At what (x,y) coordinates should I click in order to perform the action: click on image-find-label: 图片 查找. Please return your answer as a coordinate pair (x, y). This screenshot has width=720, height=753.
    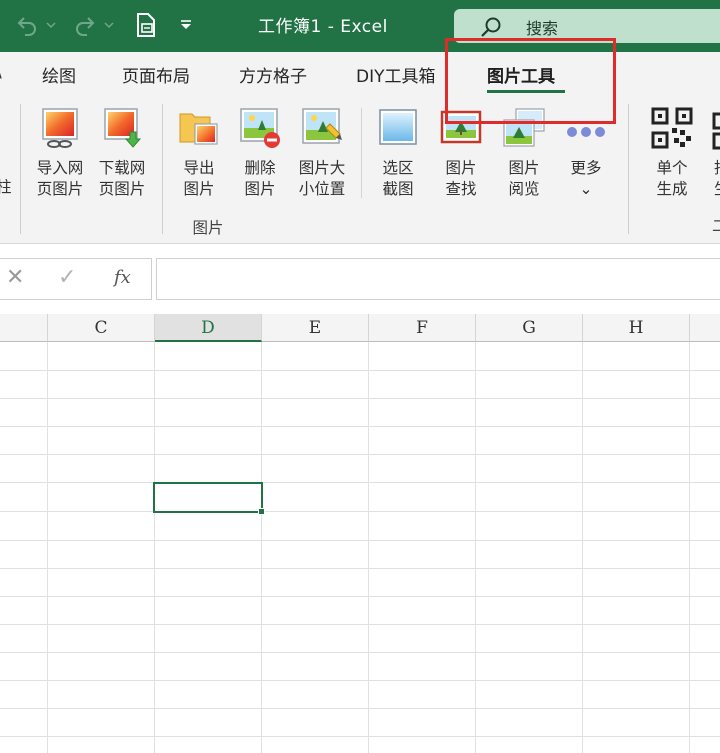
    Looking at the image, I should click on (461, 178).